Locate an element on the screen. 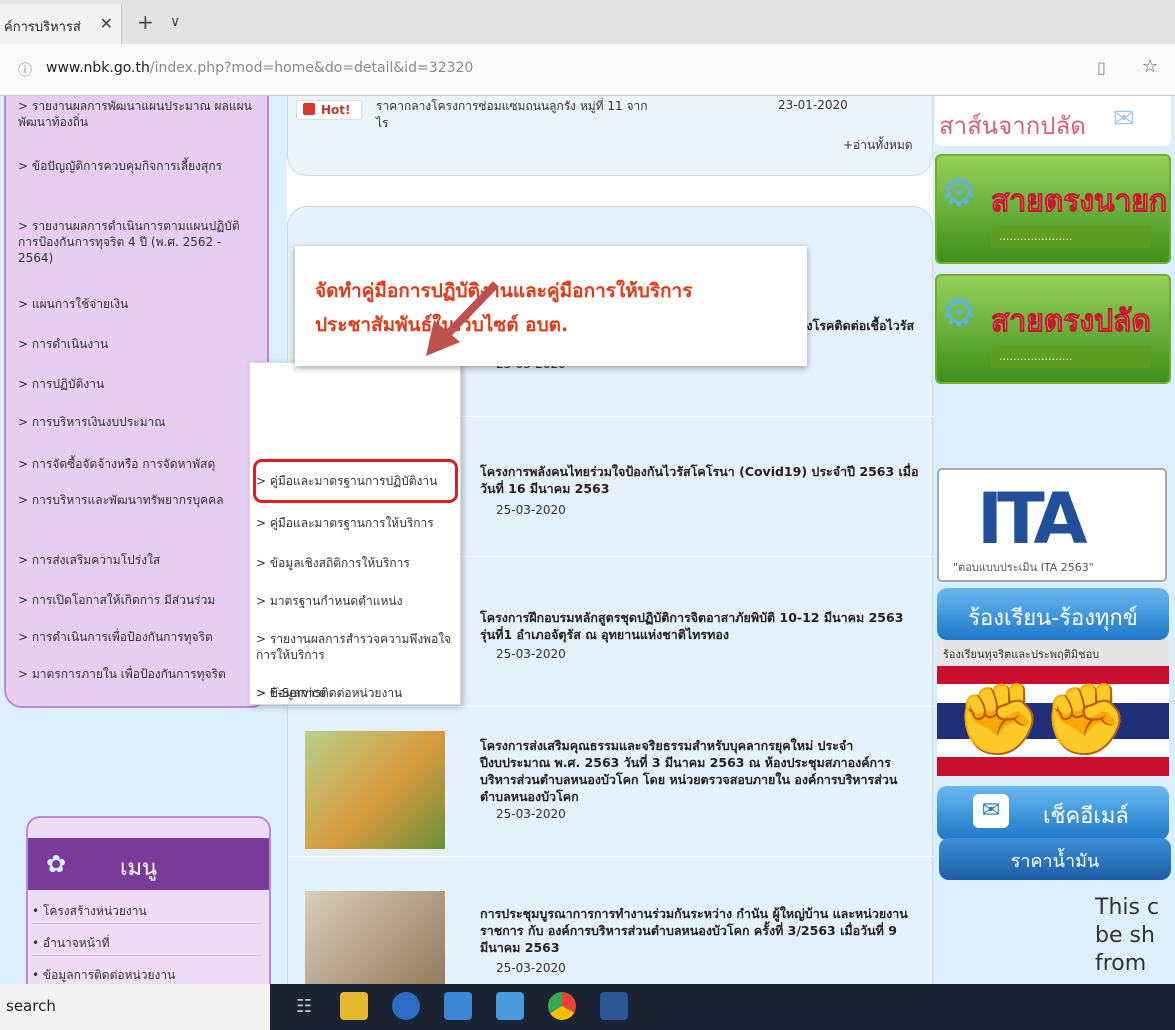  sidebar-item: > การดำเนินงาน is located at coordinates (138, 344).